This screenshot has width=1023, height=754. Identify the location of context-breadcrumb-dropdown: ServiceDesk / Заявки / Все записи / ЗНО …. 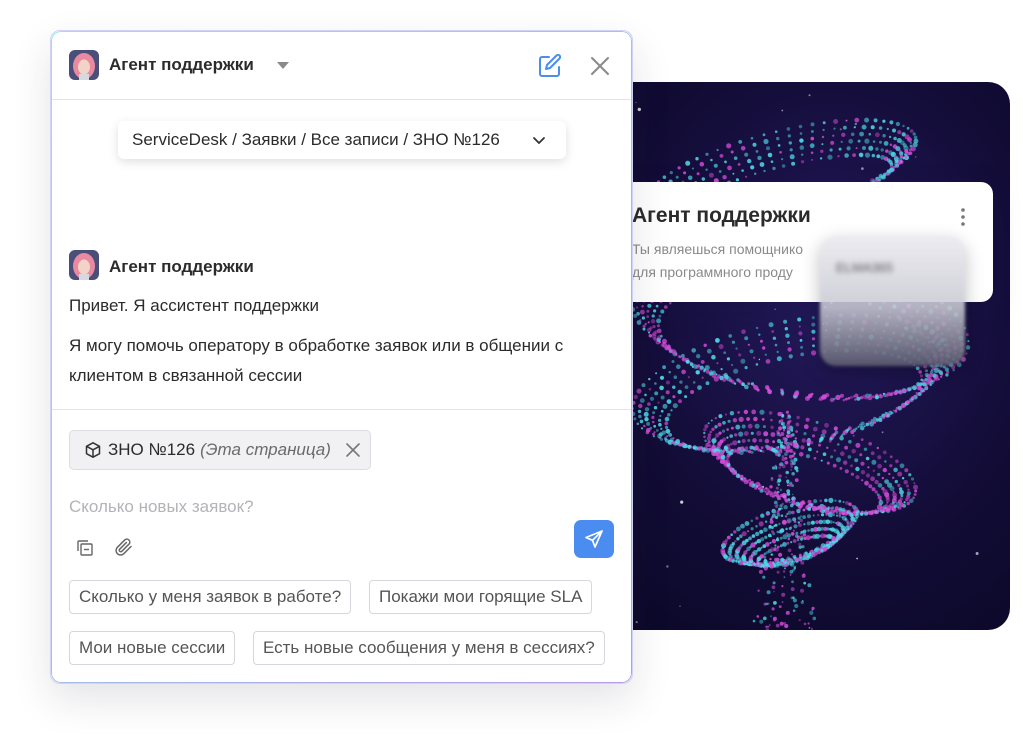
(342, 140).